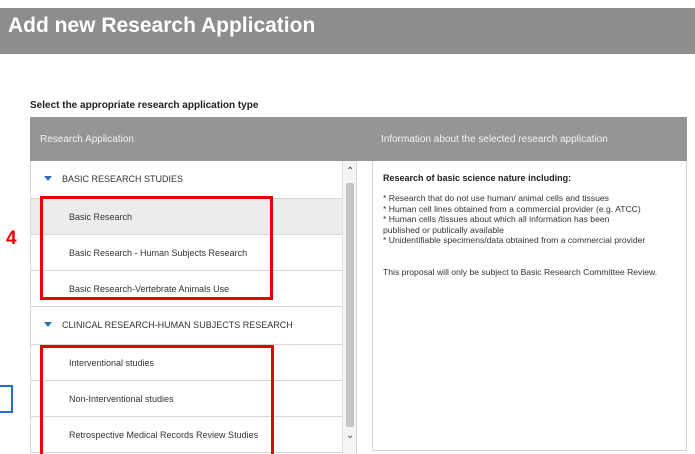 The image size is (695, 454). What do you see at coordinates (162, 25) in the screenshot?
I see `page-title: Add new Research Application` at bounding box center [162, 25].